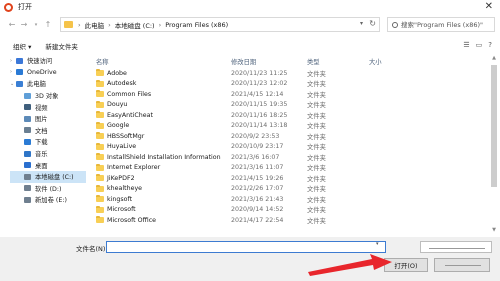 This screenshot has width=500, height=281. What do you see at coordinates (48, 24) in the screenshot?
I see `up-arrow-icon: ↑` at bounding box center [48, 24].